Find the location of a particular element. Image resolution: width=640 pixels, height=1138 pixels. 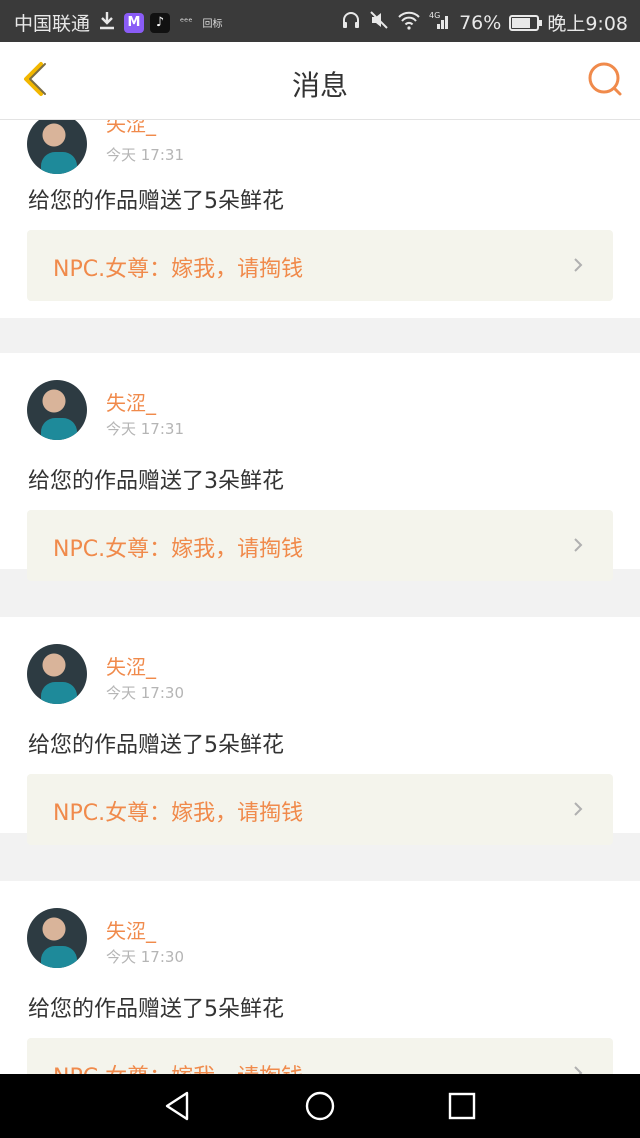

notification-label-2: 回标 is located at coordinates (212, 24).